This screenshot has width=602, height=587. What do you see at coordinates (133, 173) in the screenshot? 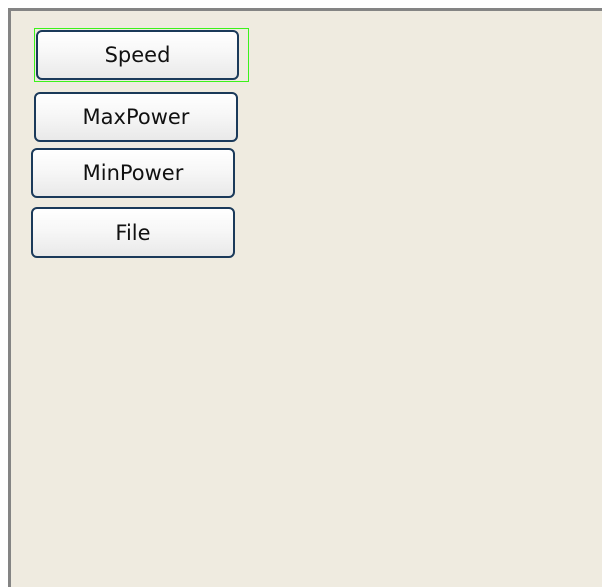
I see `min-power-button: MinPower` at bounding box center [133, 173].